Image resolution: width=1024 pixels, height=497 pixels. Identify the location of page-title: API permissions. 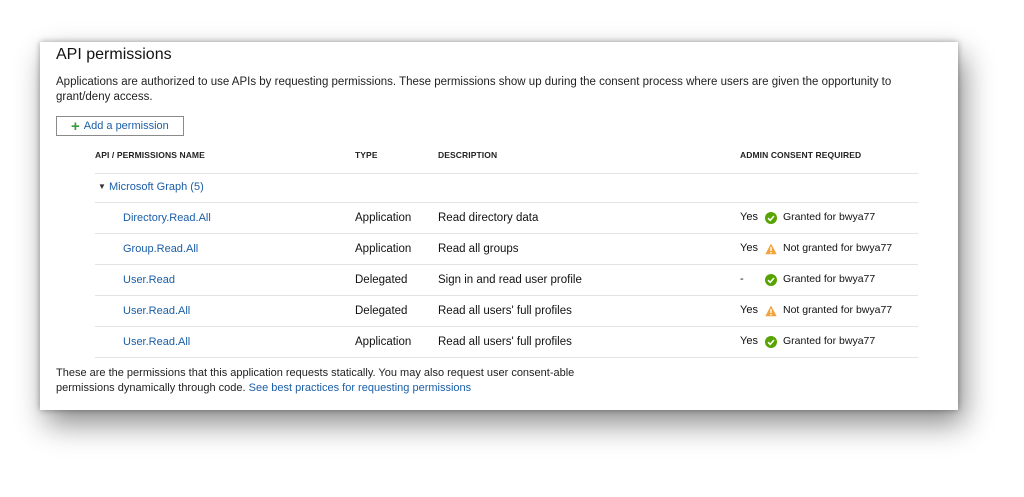
(114, 54).